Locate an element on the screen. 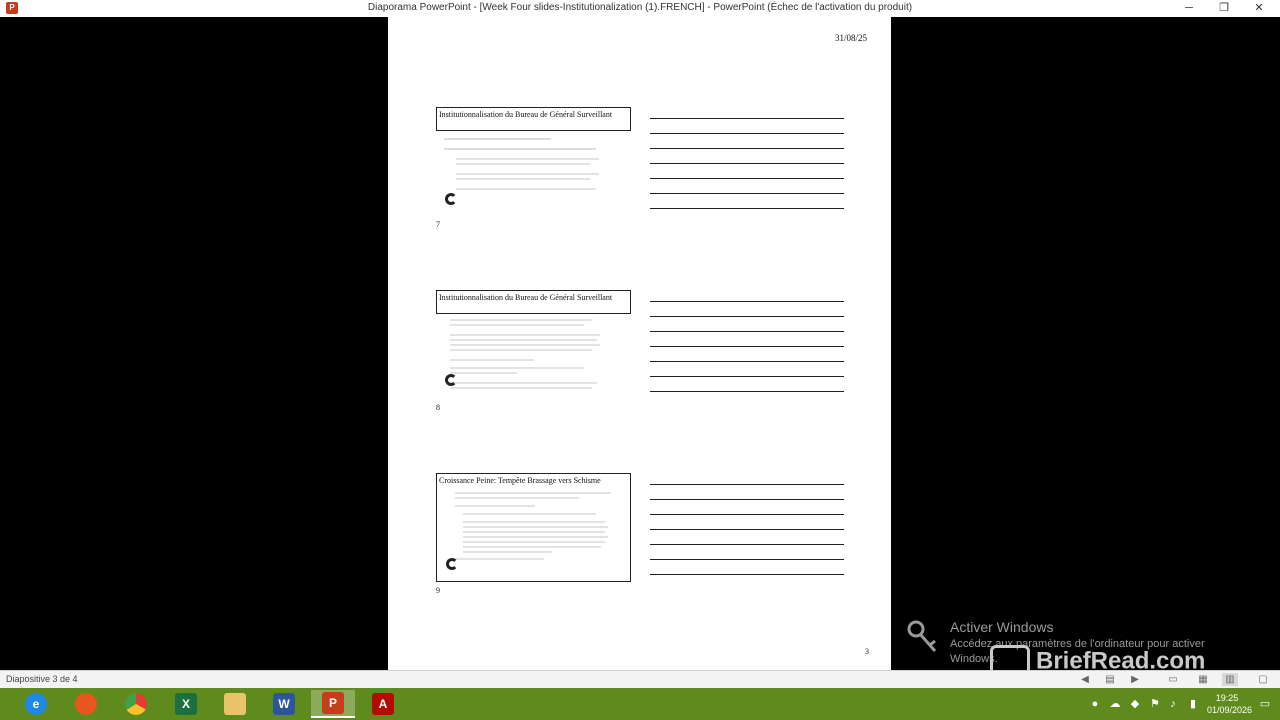 This screenshot has width=1280, height=720. taskbar-firefox is located at coordinates (86, 704).